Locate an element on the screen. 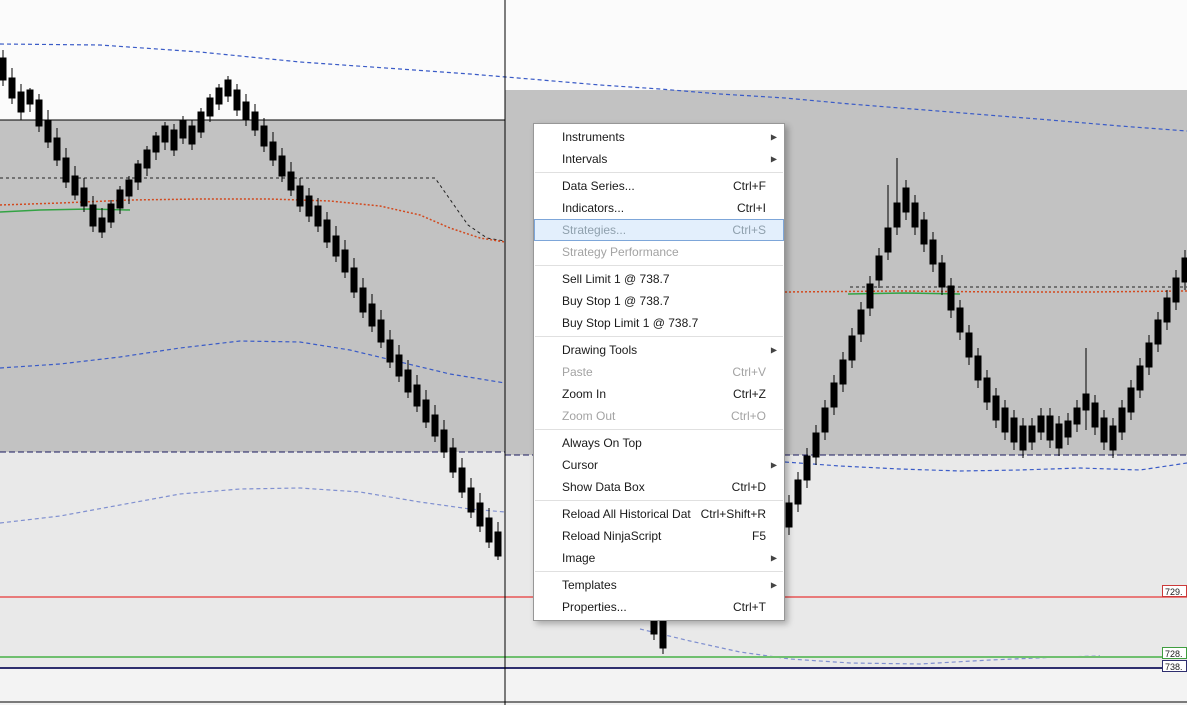  menu-item-strategies: Strategies... Ctrl+S is located at coordinates (659, 230).